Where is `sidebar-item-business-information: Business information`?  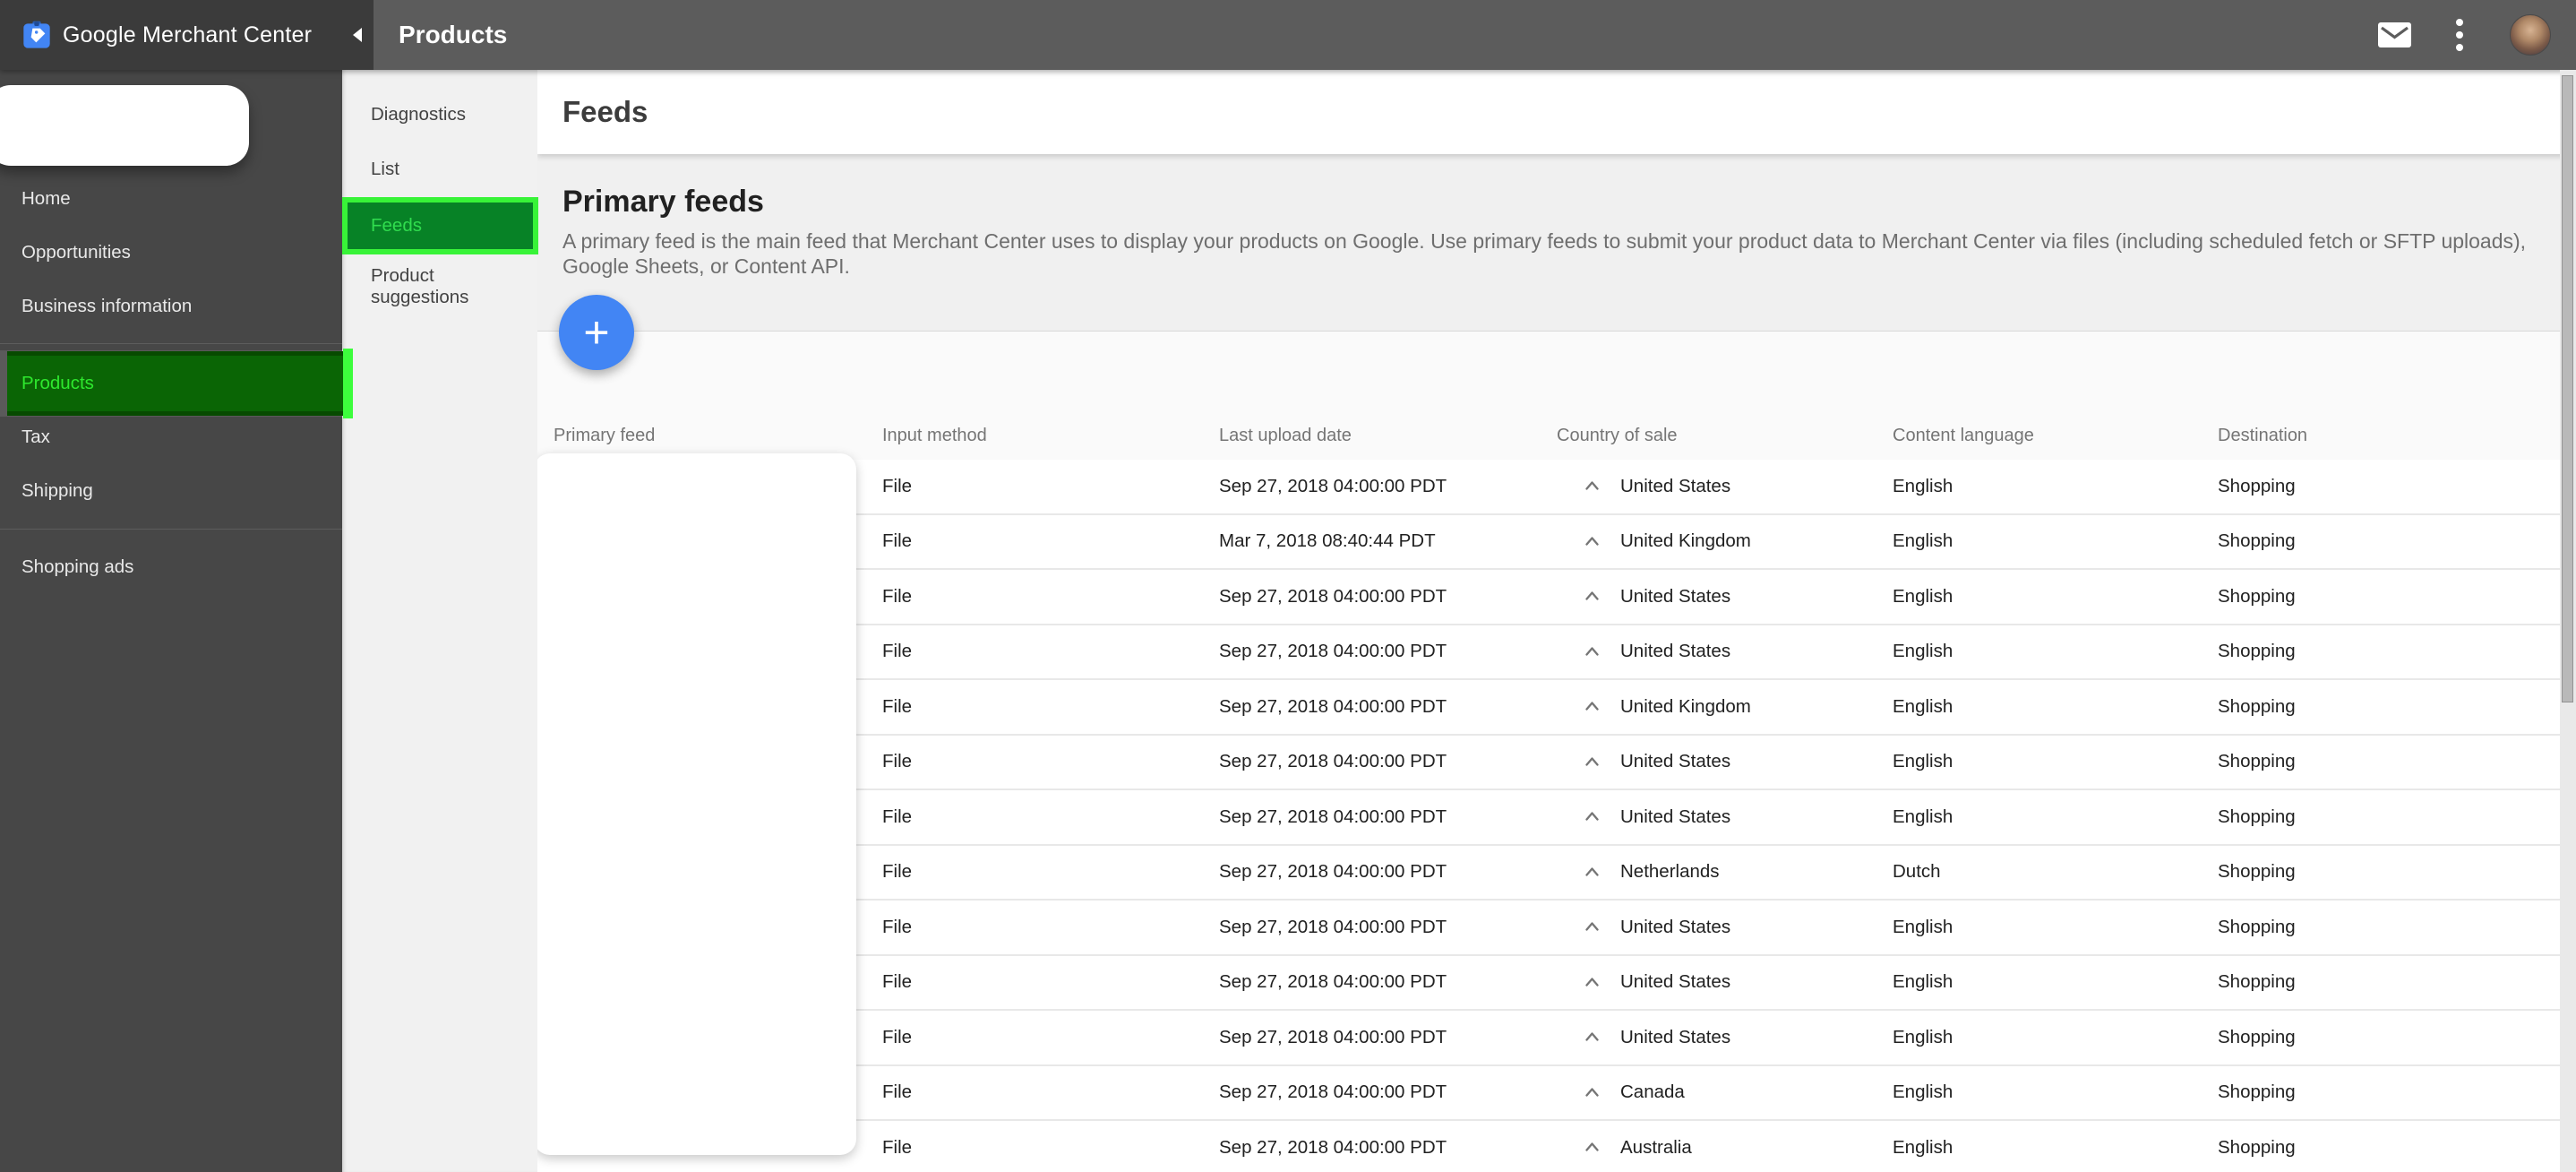 sidebar-item-business-information: Business information is located at coordinates (171, 306).